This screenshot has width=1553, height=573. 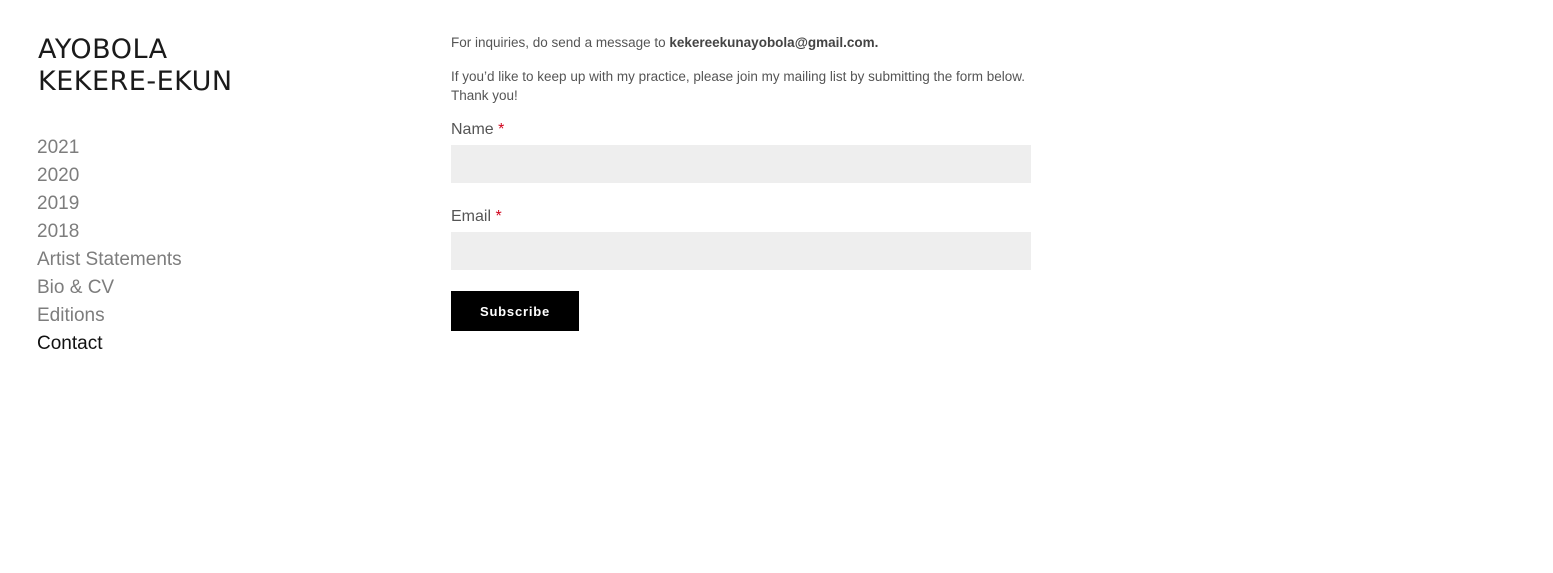 What do you see at coordinates (498, 216) in the screenshot?
I see `email-required-mark: *` at bounding box center [498, 216].